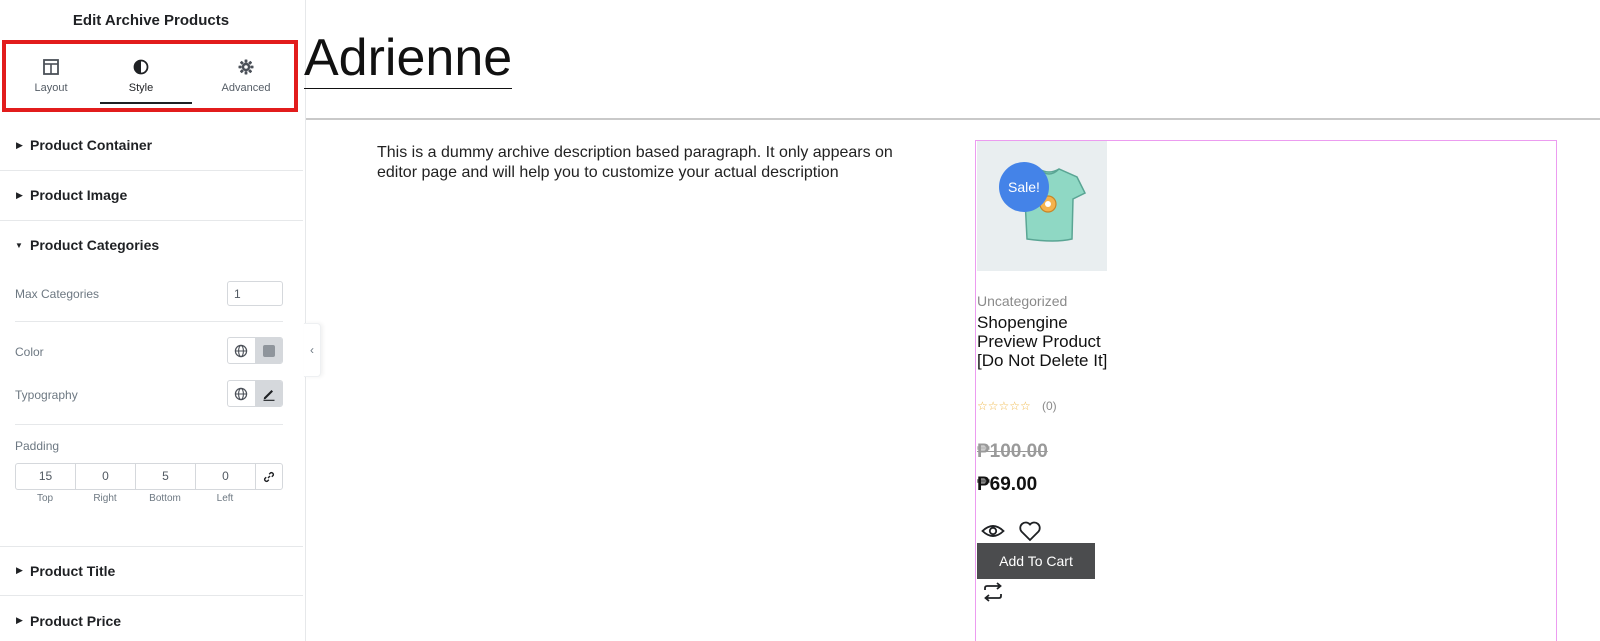 This screenshot has height=641, width=1600. I want to click on padding-labels: Top Right Bottom Left, so click(135, 498).